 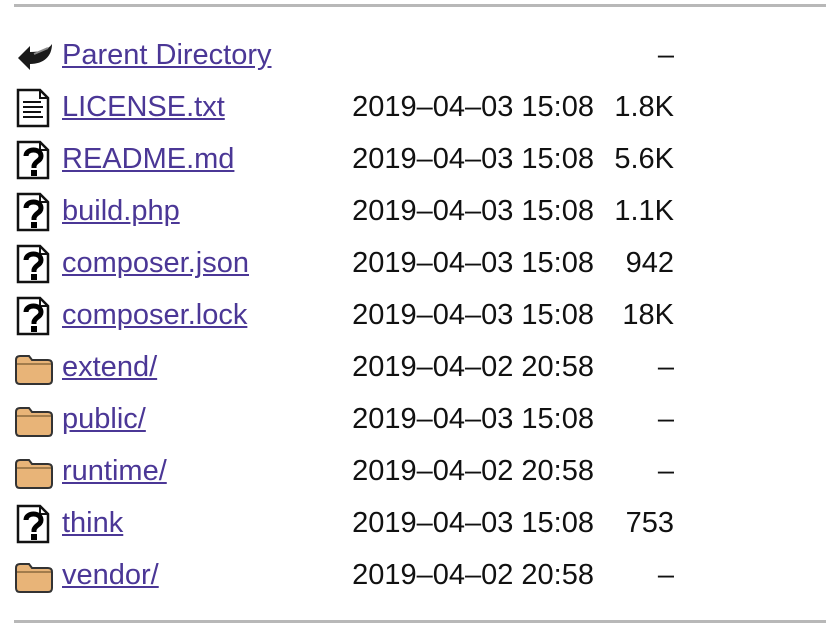 What do you see at coordinates (420, 5) in the screenshot?
I see `top-divider` at bounding box center [420, 5].